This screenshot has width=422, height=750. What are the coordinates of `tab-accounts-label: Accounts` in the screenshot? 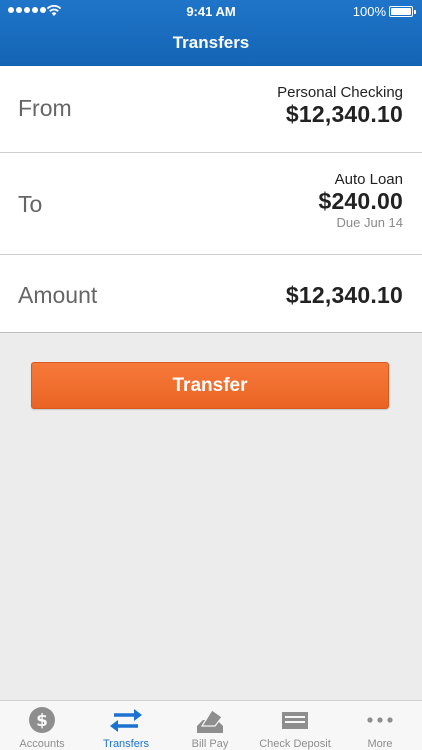 It's located at (42, 744).